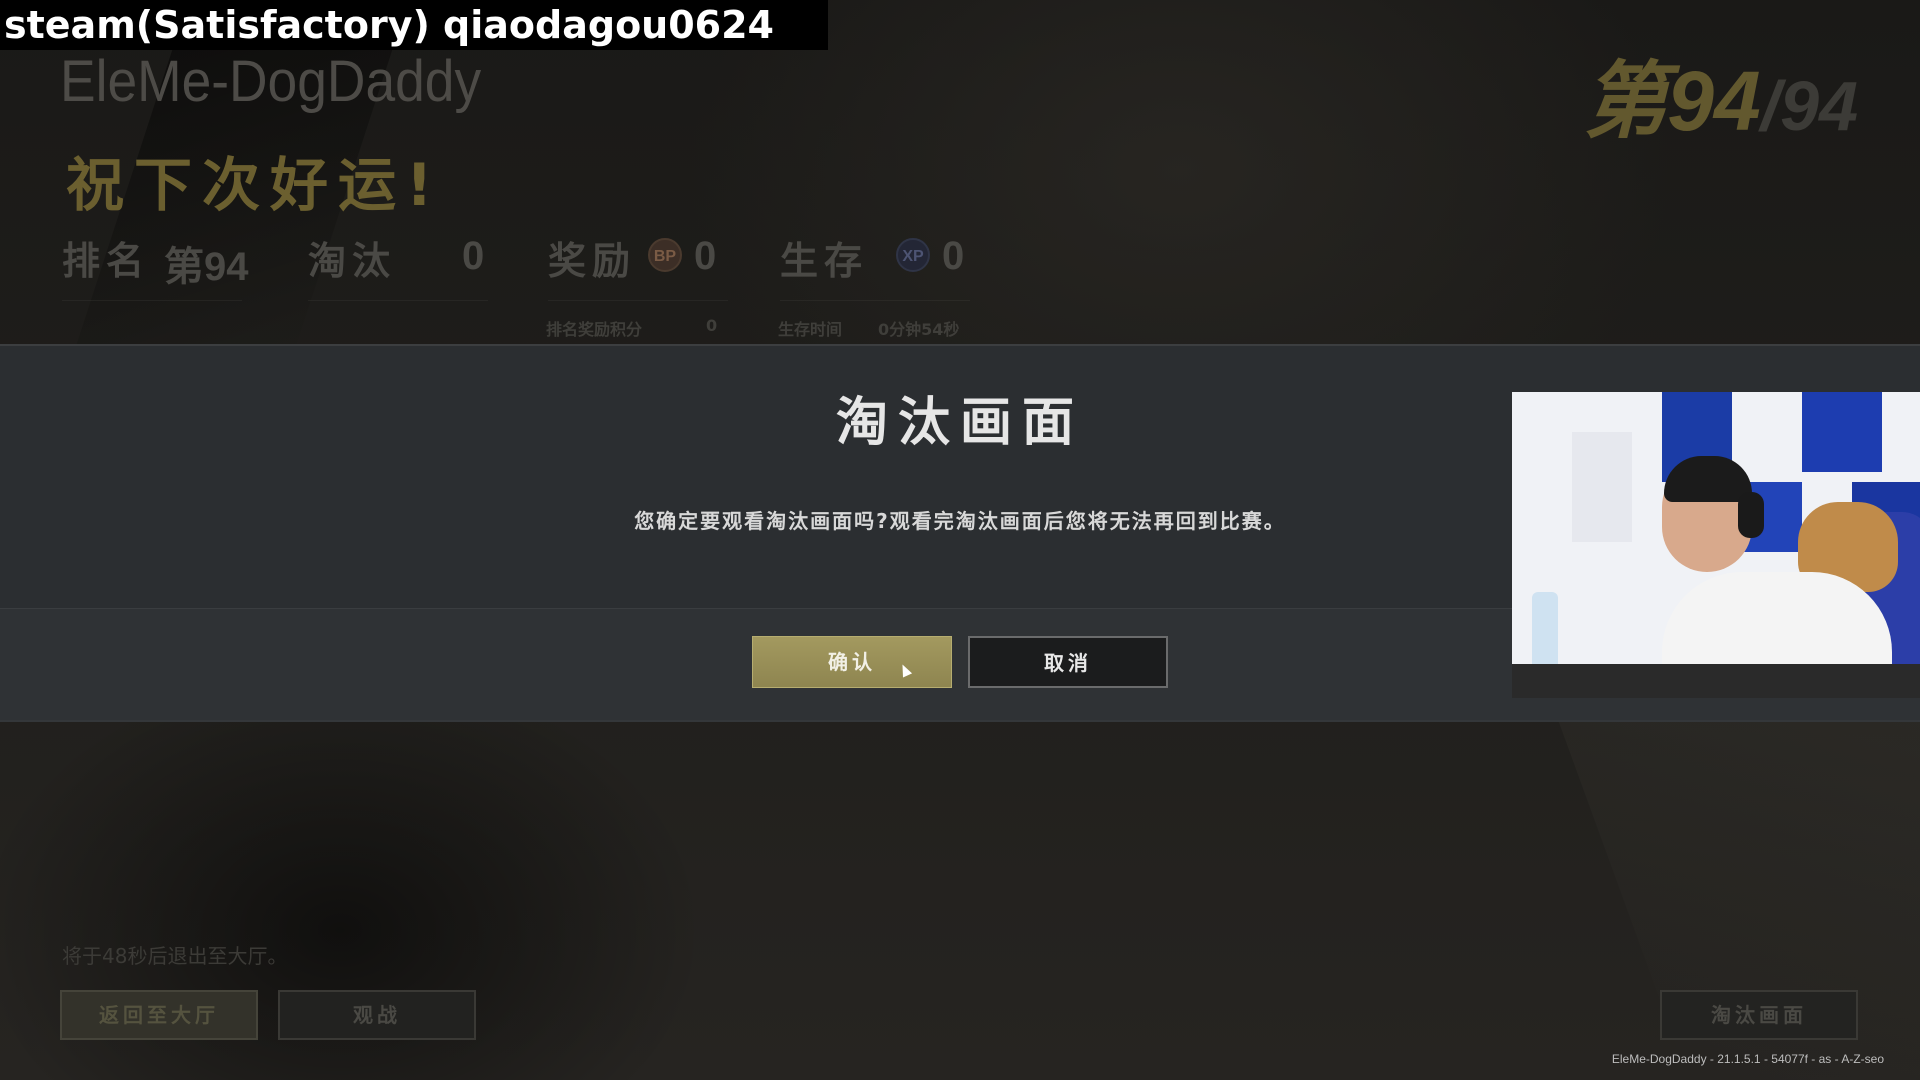 The height and width of the screenshot is (1080, 1920). What do you see at coordinates (665, 255) in the screenshot?
I see `bp-icon: BP` at bounding box center [665, 255].